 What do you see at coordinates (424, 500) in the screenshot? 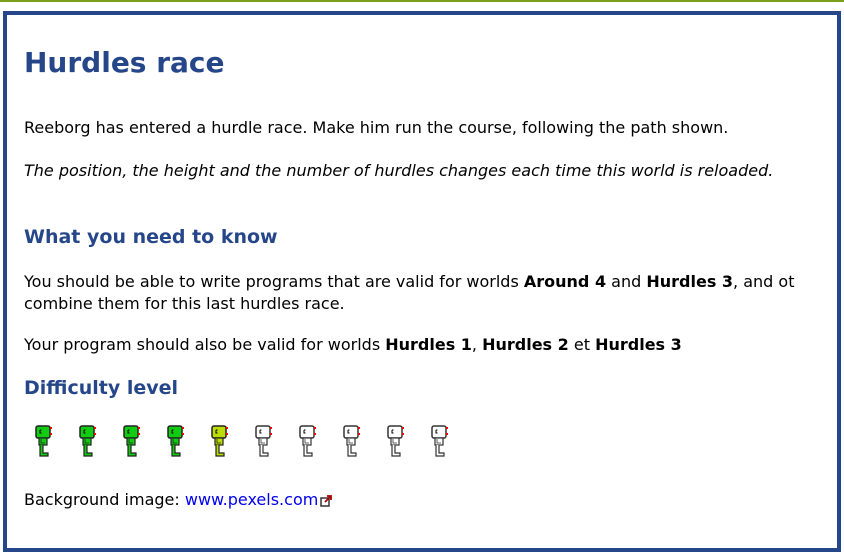
I see `credit-text: Background image: www.pexels.com` at bounding box center [424, 500].